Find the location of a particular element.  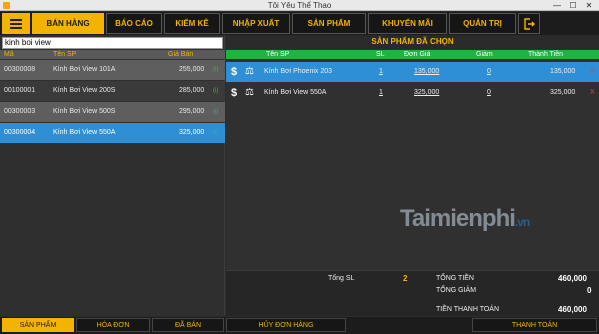

cancel-order-button: HỦY ĐƠN HÀNG is located at coordinates (286, 325).